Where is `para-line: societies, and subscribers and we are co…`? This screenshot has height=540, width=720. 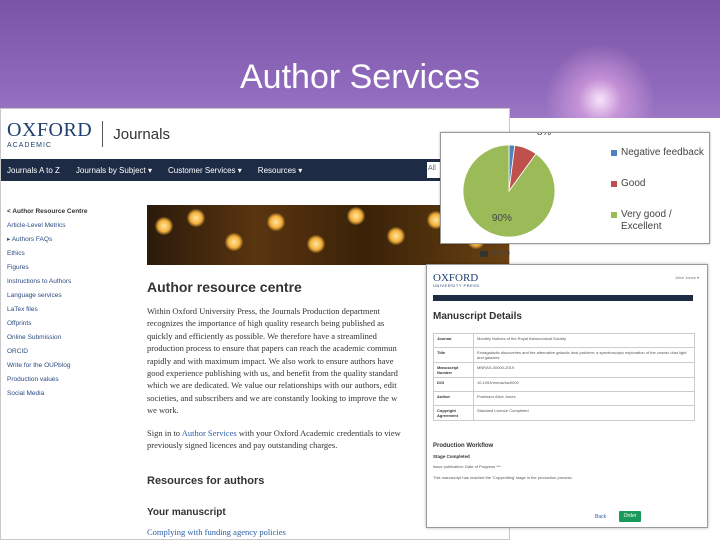 para-line: societies, and subscribers and we are co… is located at coordinates (272, 397).